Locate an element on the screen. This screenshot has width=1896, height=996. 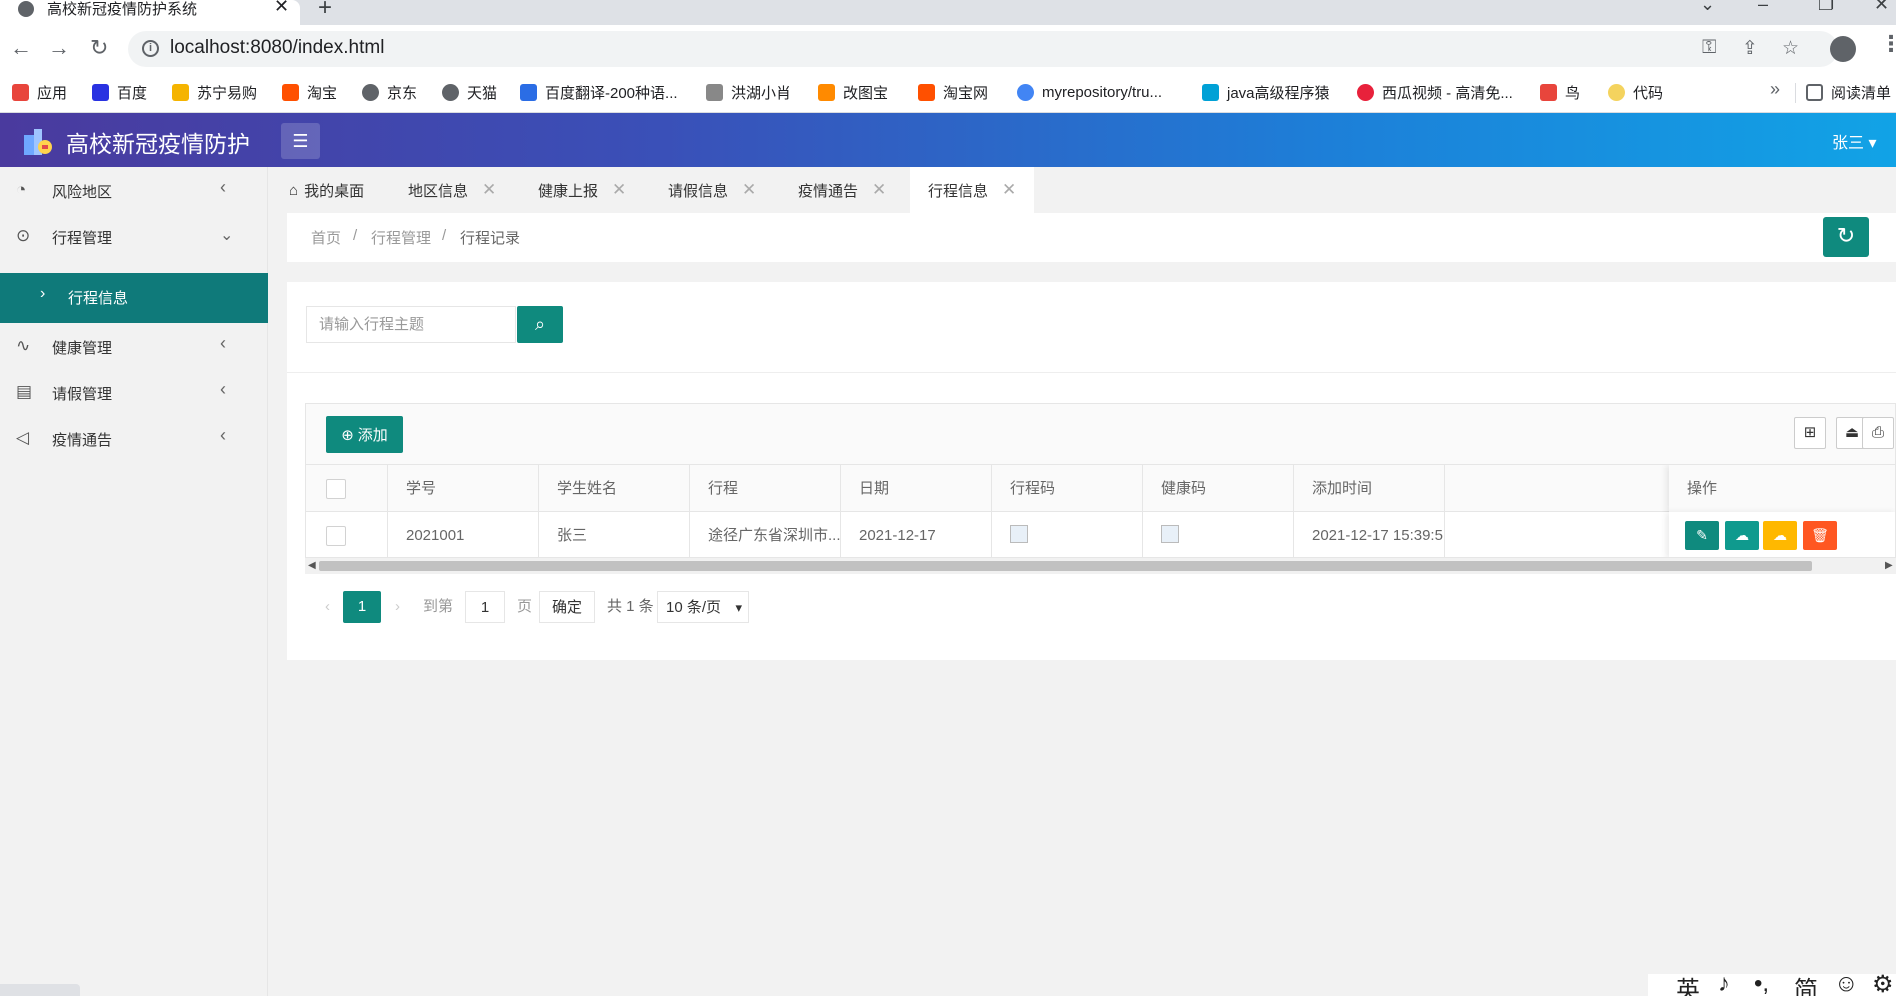
url-text: localhost:8080/index.html is located at coordinates (277, 48).